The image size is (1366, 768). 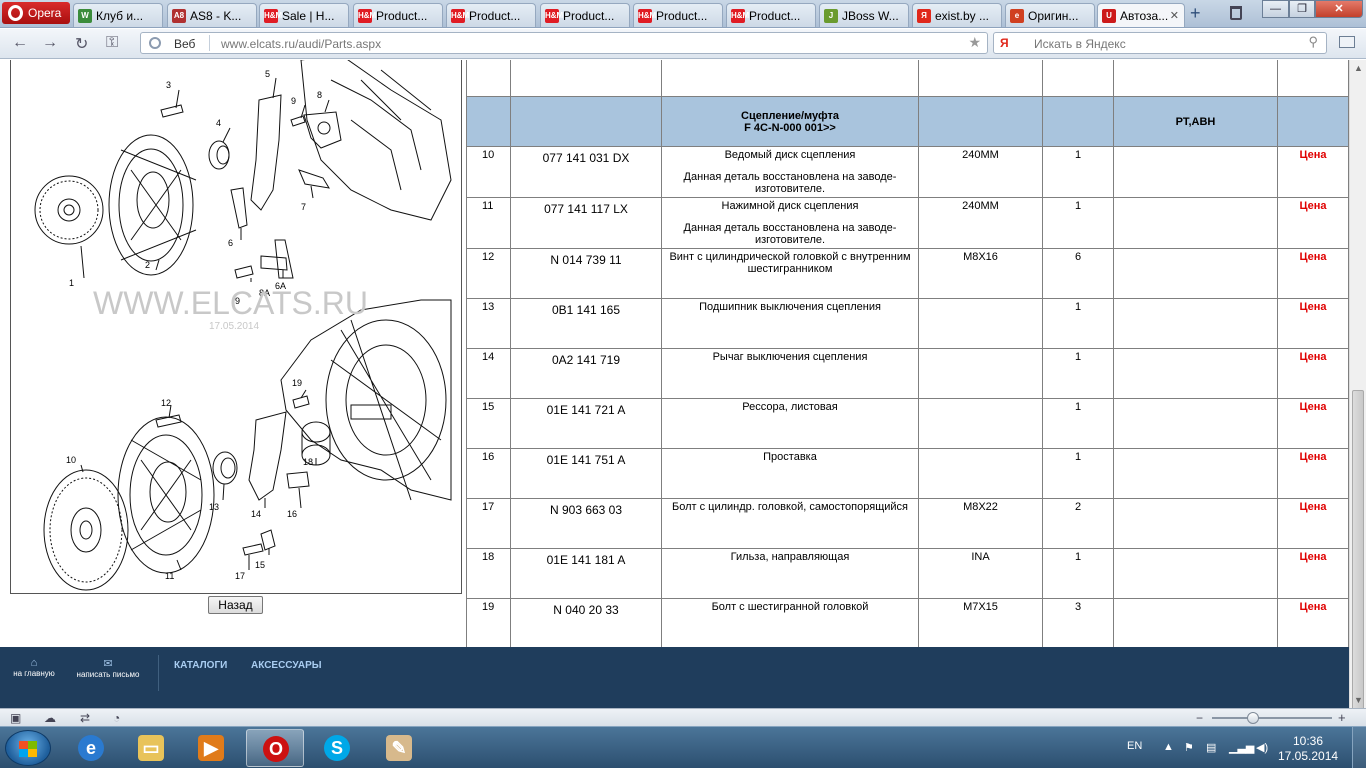 I want to click on cloud-icon: ☁, so click(x=50, y=718).